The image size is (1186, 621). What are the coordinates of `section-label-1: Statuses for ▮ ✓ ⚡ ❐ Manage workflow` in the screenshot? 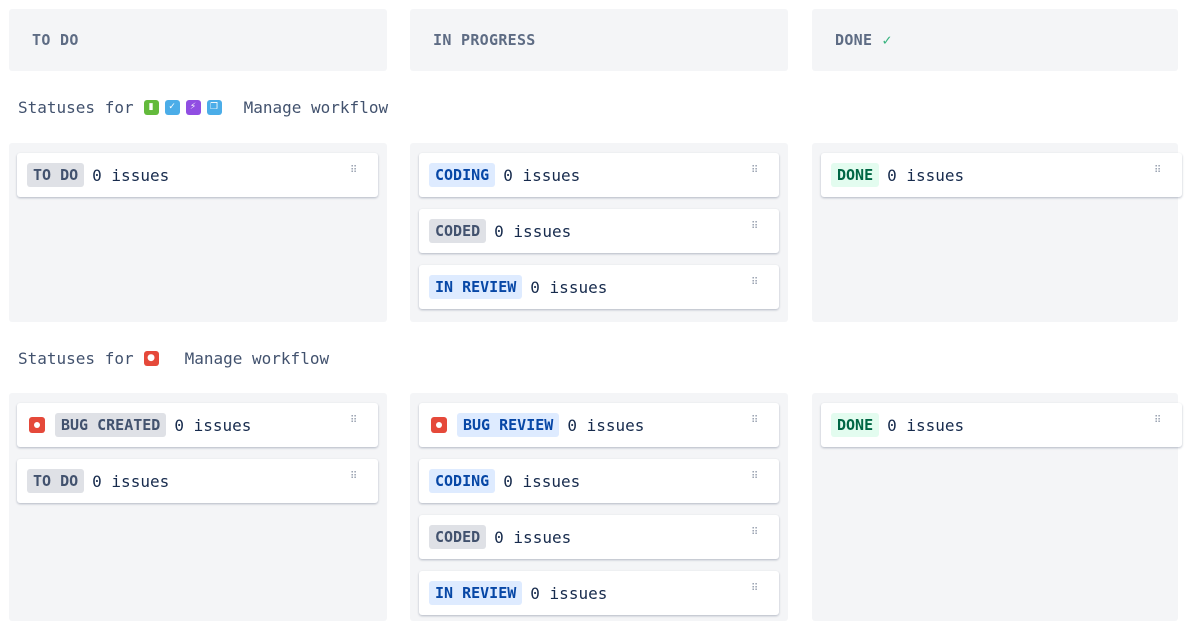 It's located at (203, 107).